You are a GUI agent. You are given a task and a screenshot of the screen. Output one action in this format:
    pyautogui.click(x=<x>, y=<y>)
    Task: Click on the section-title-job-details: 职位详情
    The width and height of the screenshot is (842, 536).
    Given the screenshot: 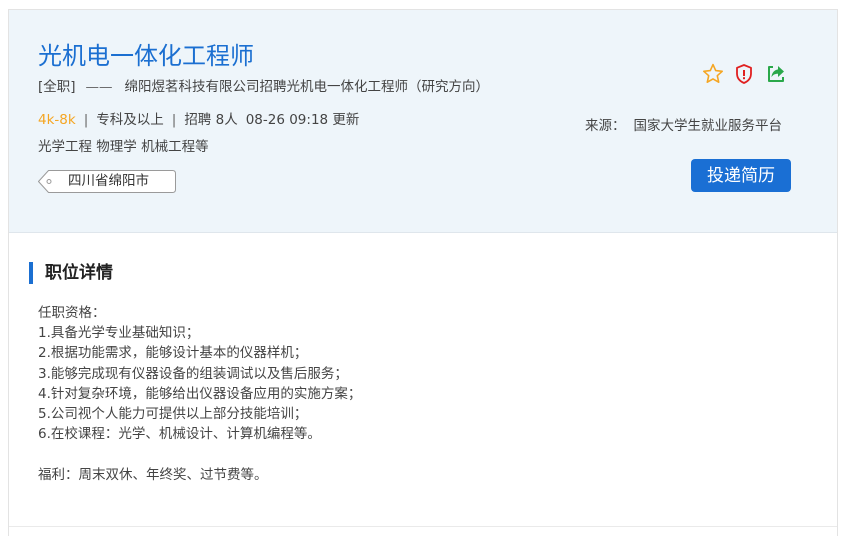 What is the action you would take?
    pyautogui.click(x=71, y=273)
    